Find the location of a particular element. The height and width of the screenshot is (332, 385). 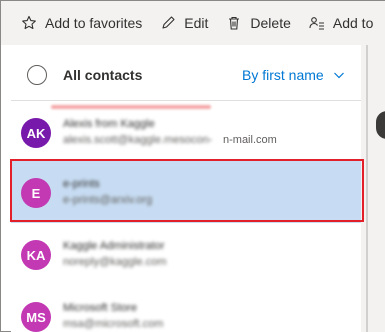

list-header: All contacts By first name is located at coordinates (186, 75).